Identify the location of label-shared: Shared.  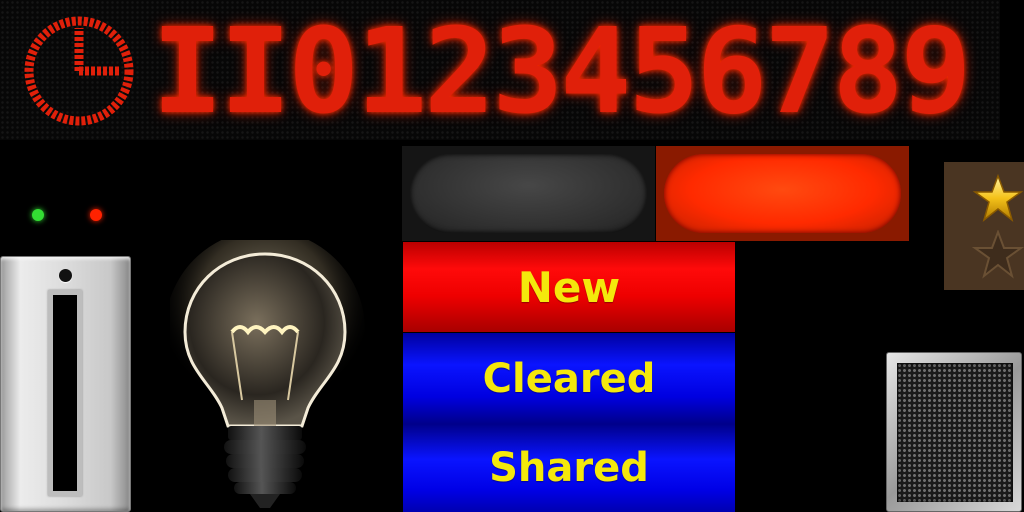
(569, 468).